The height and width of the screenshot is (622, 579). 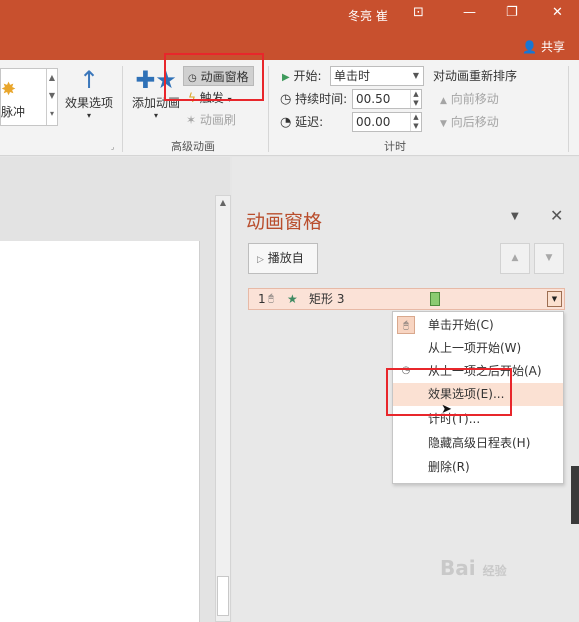 I want to click on effect-options-button: ↑ 效果选项 ▾, so click(x=89, y=93).